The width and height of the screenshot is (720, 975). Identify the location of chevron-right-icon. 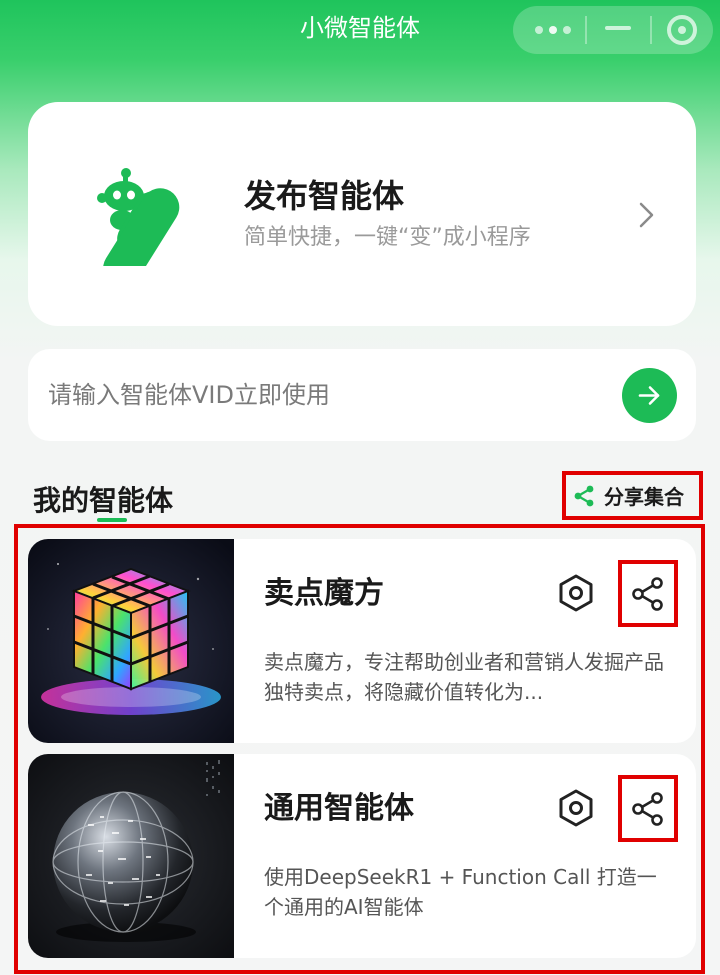
(646, 215).